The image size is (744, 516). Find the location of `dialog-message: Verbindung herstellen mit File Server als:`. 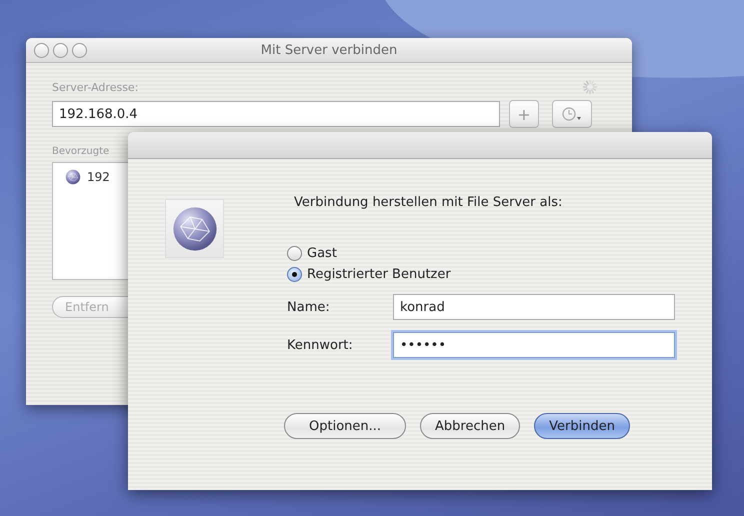

dialog-message: Verbindung herstellen mit File Server als: is located at coordinates (428, 203).